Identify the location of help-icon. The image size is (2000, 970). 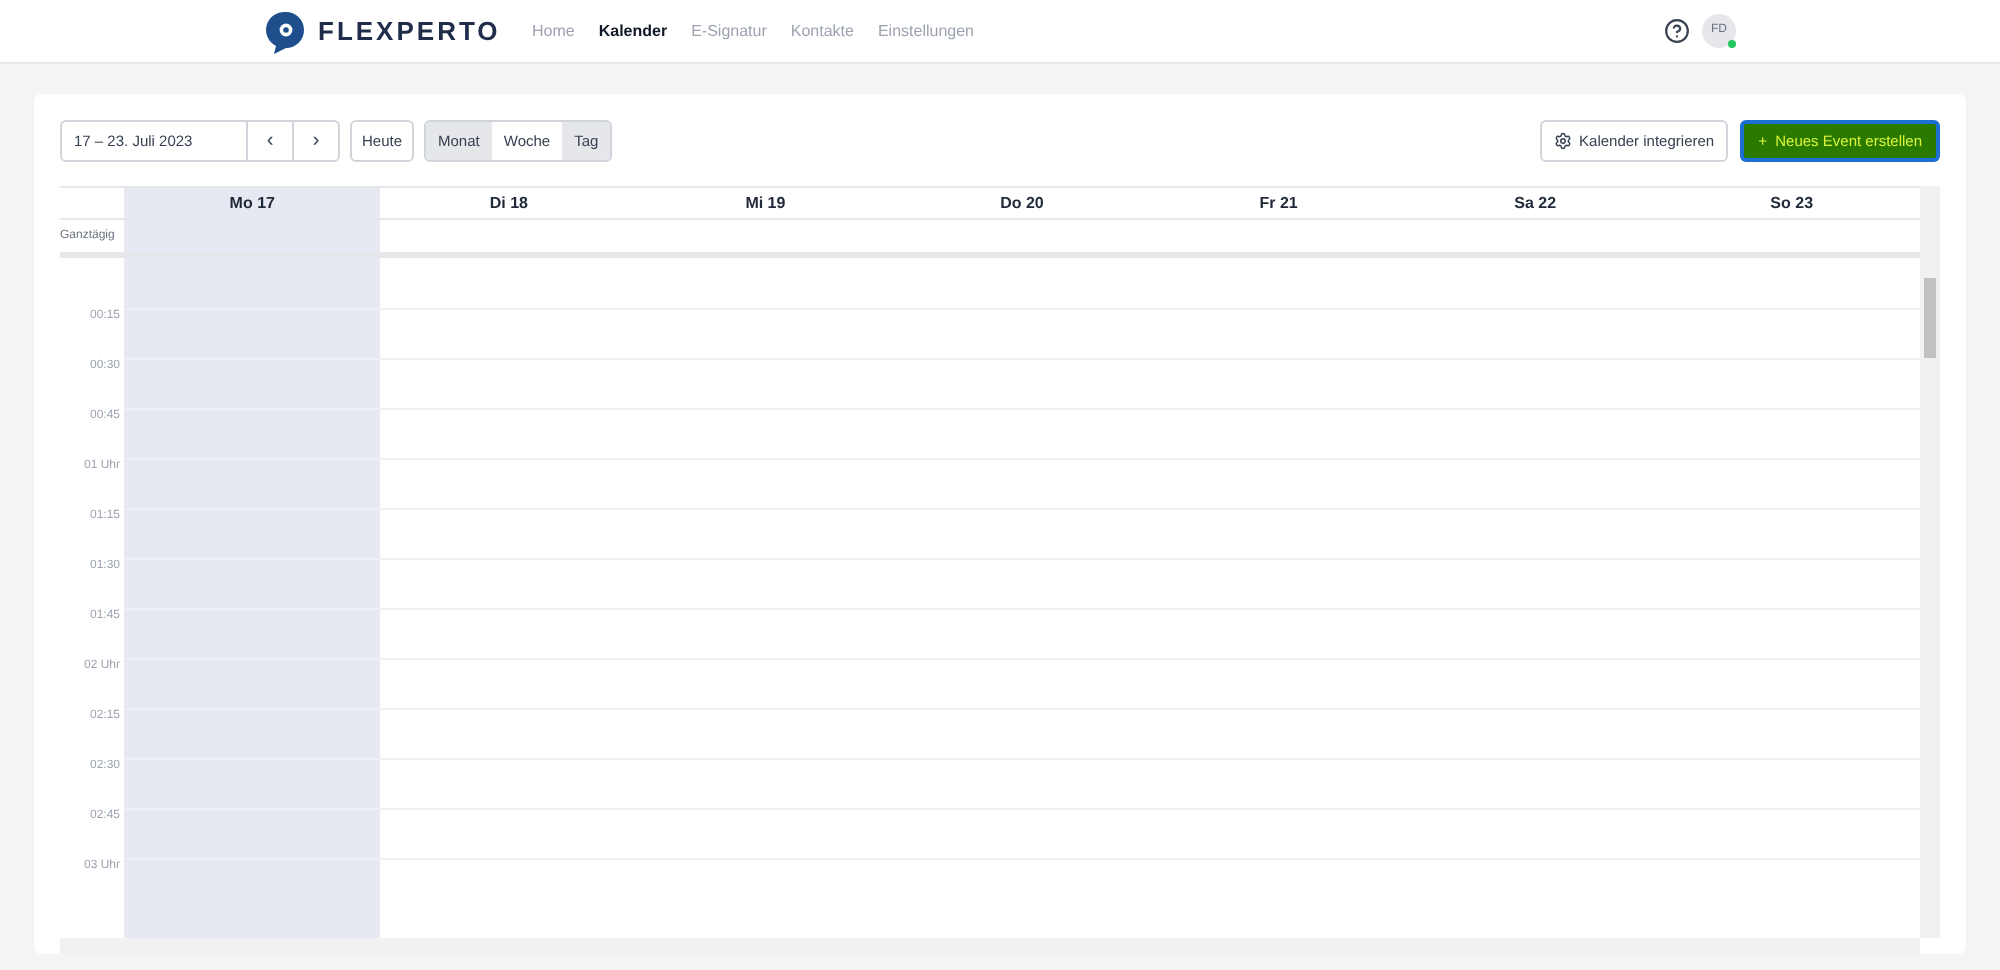
(1677, 31).